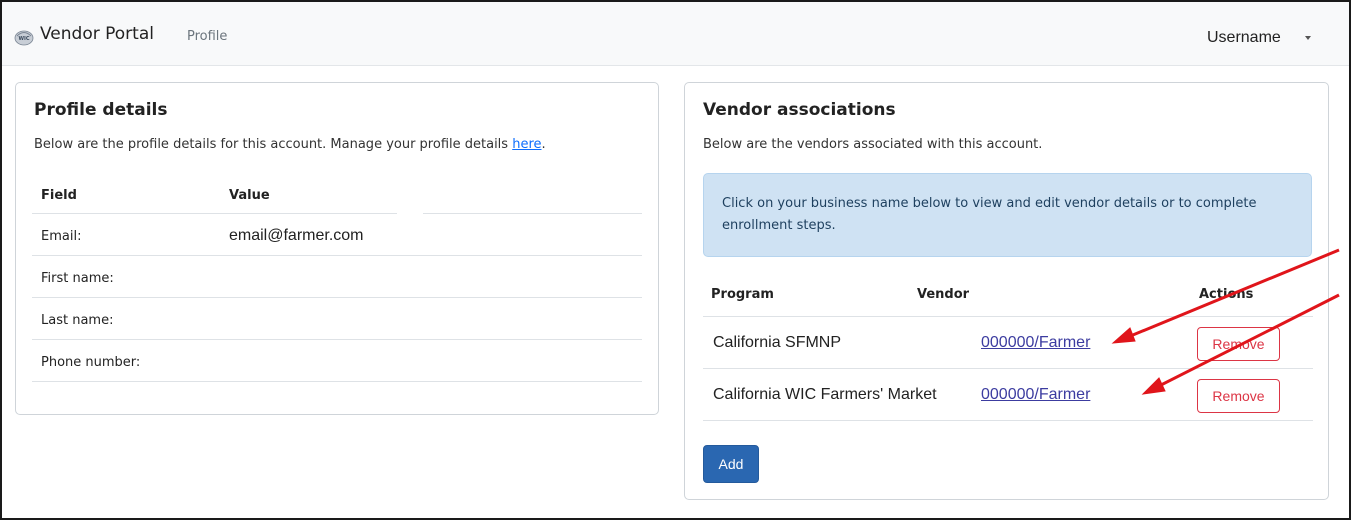 Image resolution: width=1351 pixels, height=520 pixels. Describe the element at coordinates (91, 362) in the screenshot. I see `field-label-phone-number: Phone number:` at that location.